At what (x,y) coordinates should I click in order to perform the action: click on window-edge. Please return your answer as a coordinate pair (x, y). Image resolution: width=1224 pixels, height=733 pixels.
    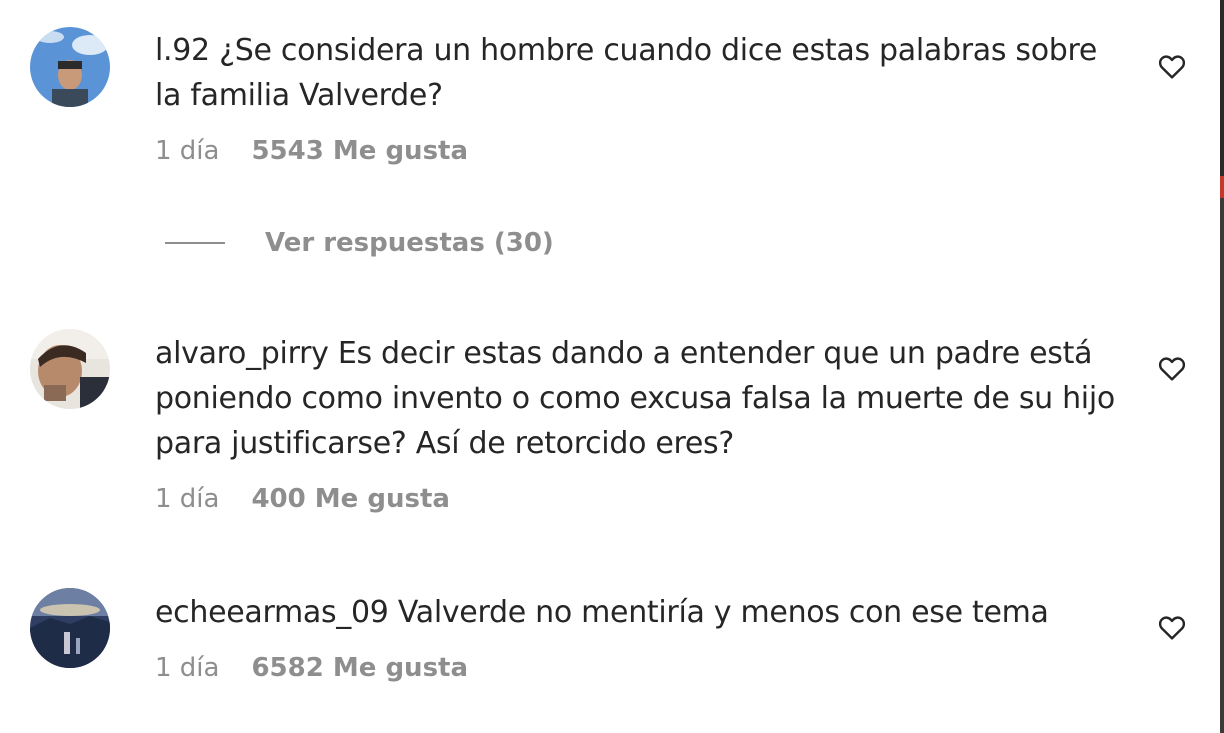
    Looking at the image, I should click on (1222, 366).